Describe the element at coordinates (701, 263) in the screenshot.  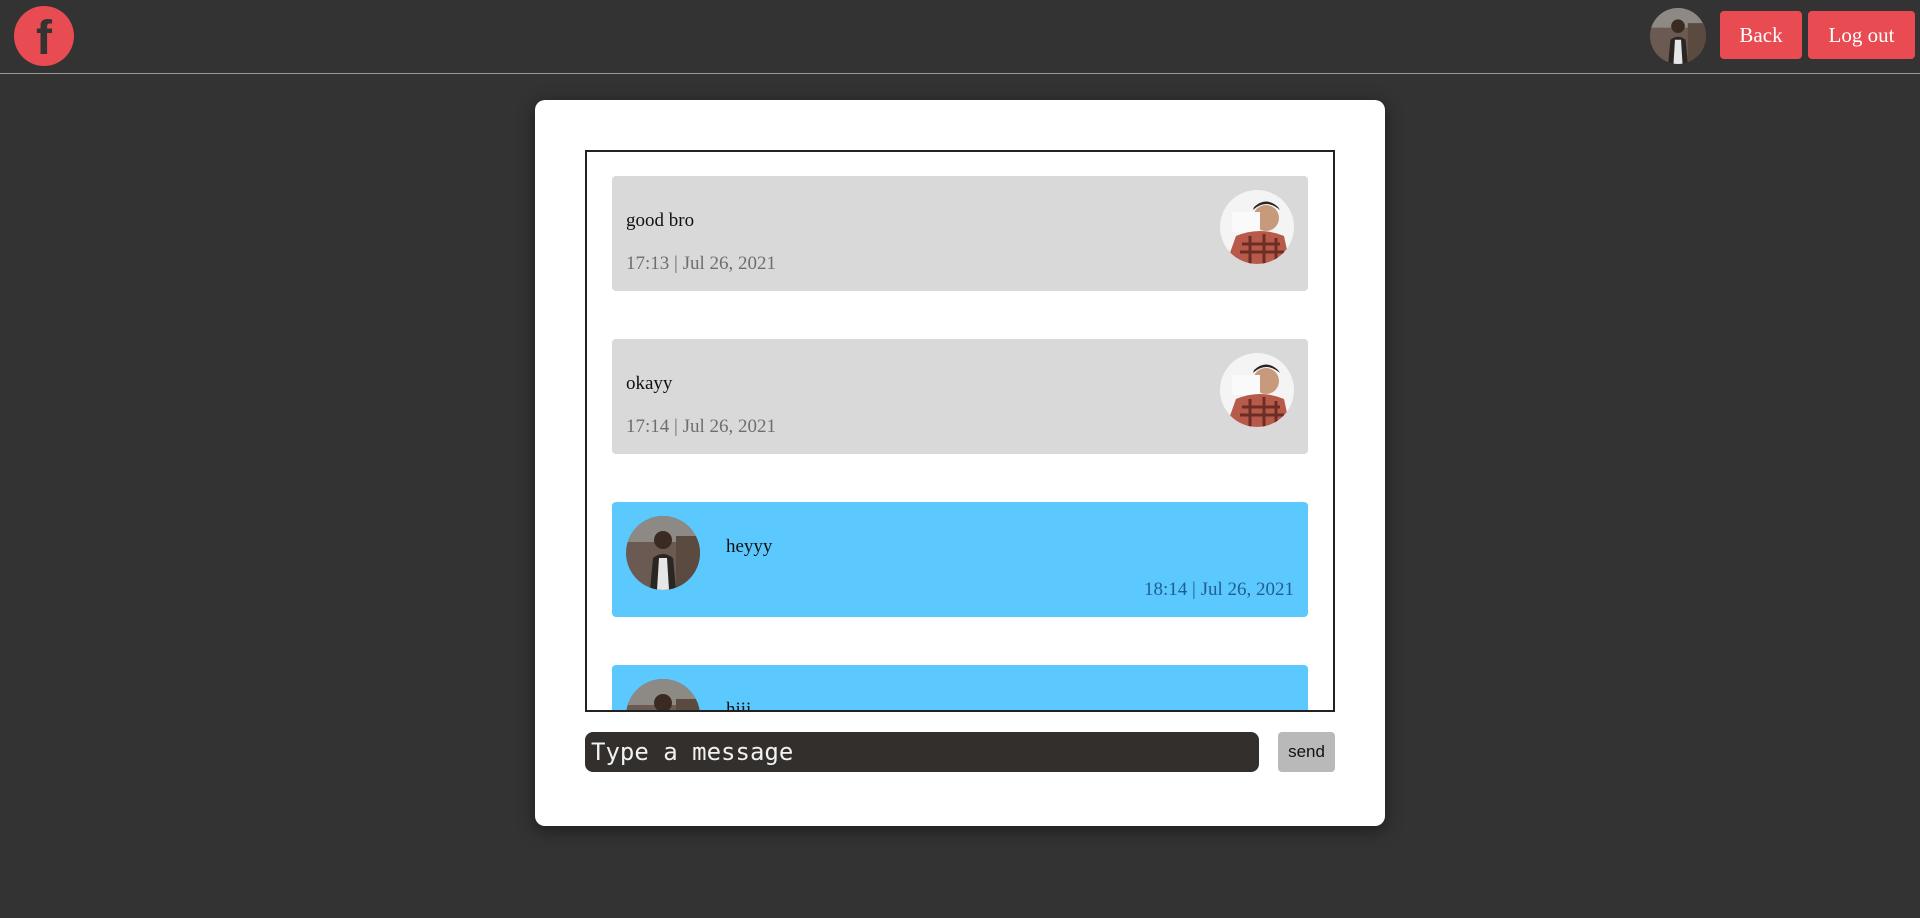
I see `message-timestamp: 17:13 | Jul 26, 2021` at that location.